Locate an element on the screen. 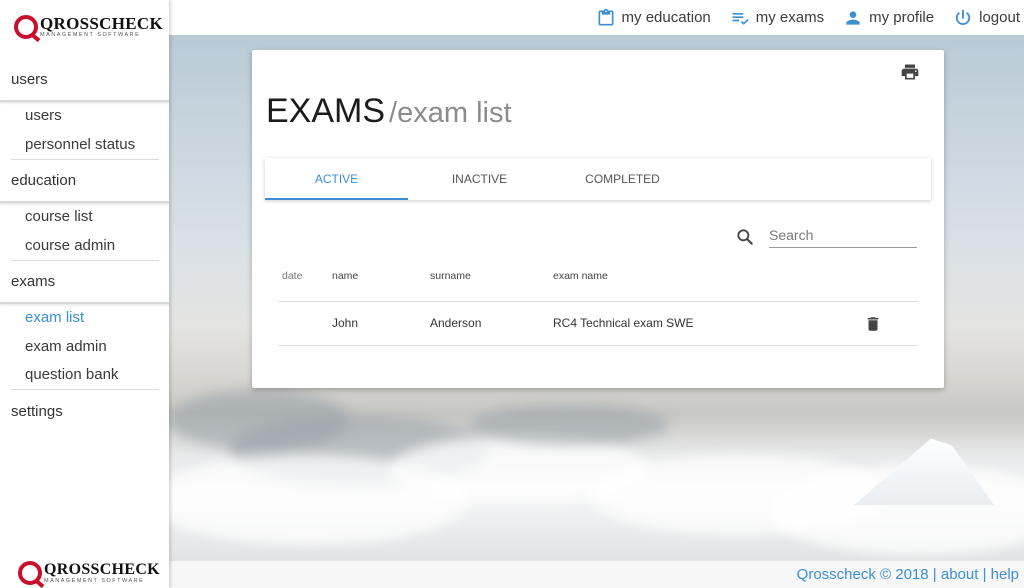 This screenshot has height=588, width=1024. nav-my-exams: my exams is located at coordinates (777, 18).